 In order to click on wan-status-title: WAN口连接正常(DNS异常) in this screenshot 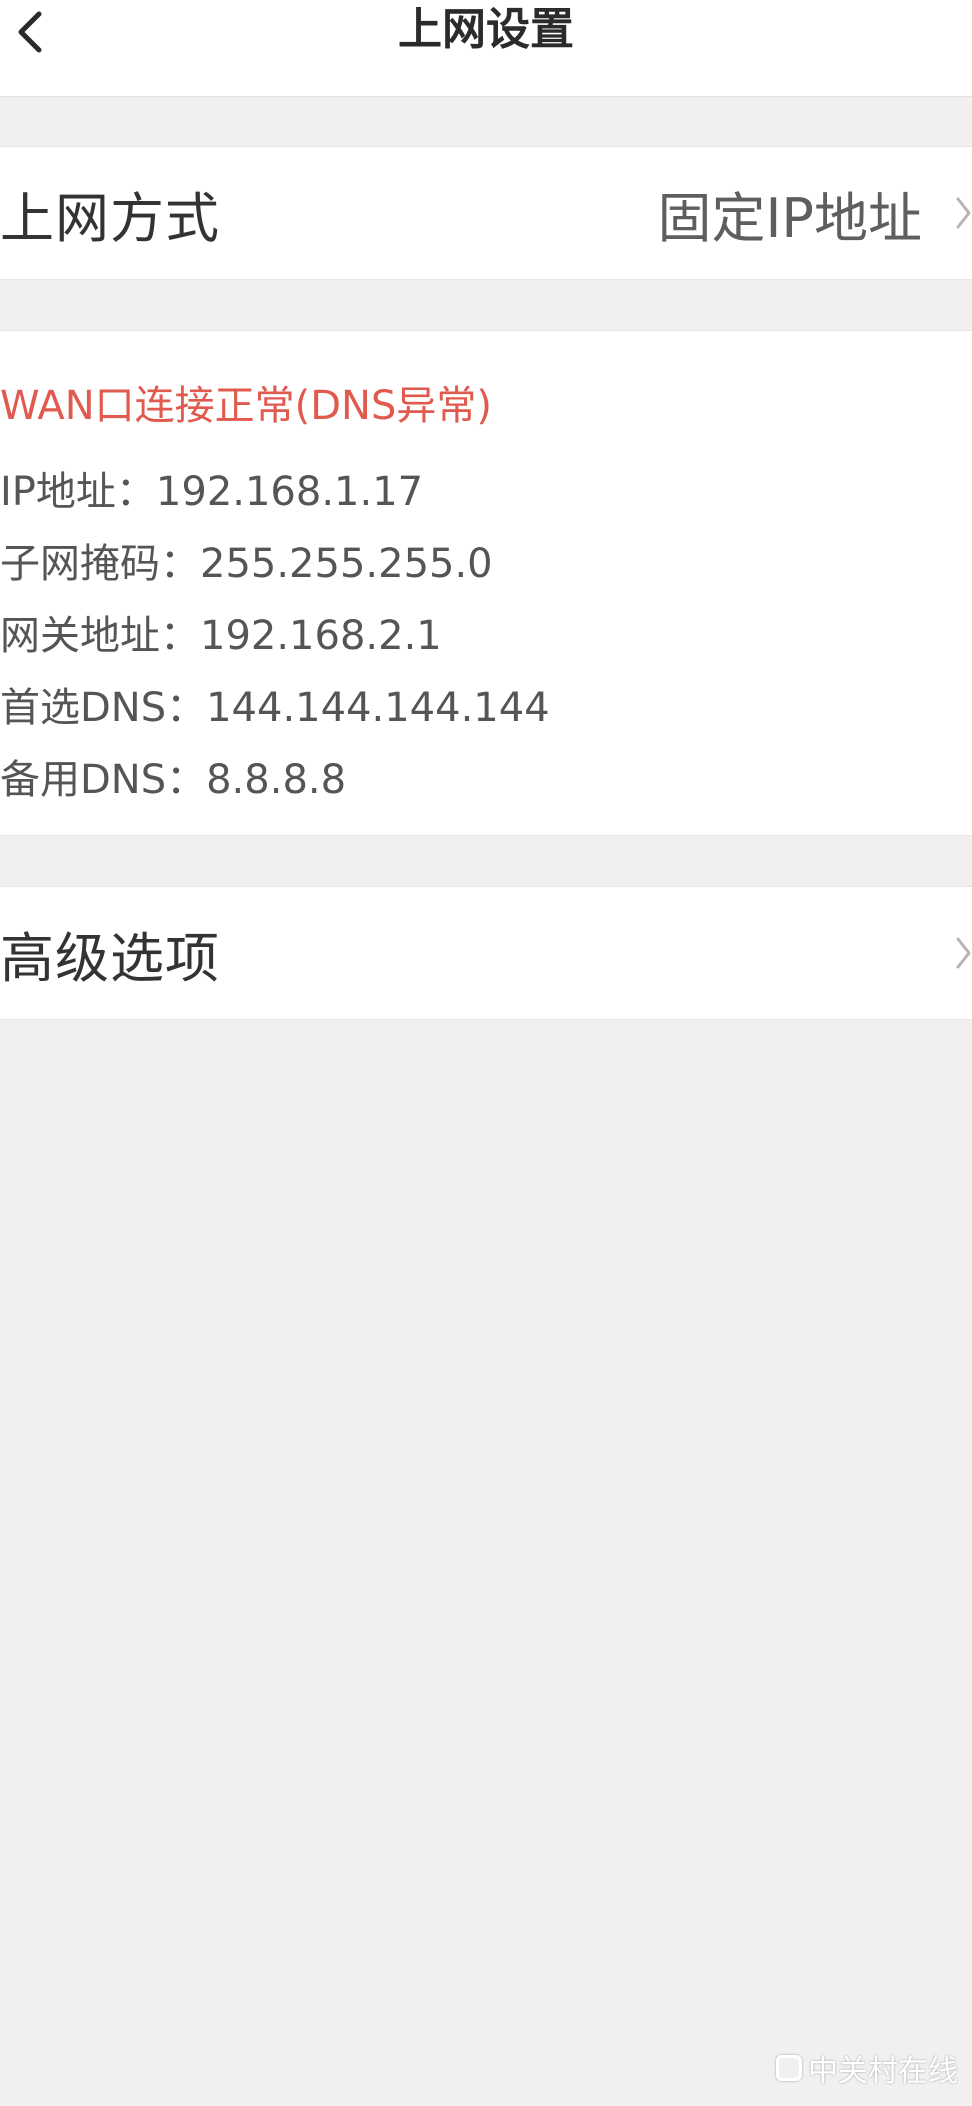, I will do `click(246, 406)`.